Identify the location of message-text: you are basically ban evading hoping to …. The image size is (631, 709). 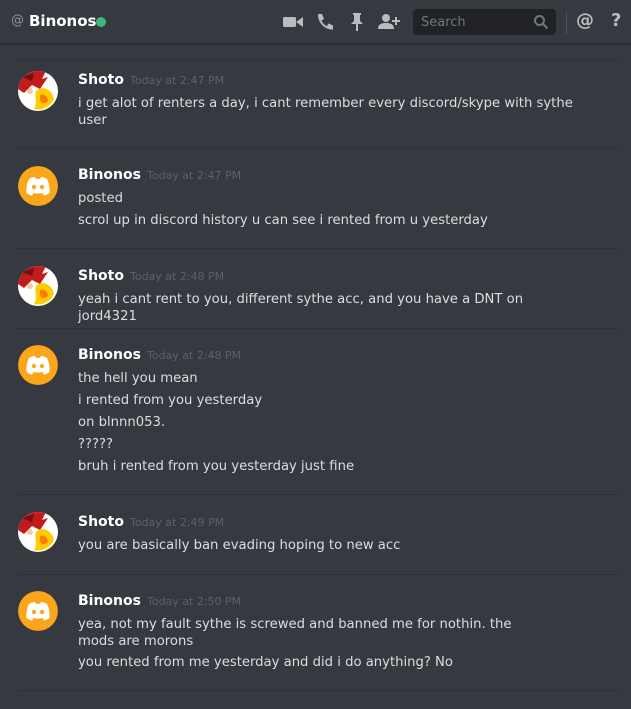
(239, 545).